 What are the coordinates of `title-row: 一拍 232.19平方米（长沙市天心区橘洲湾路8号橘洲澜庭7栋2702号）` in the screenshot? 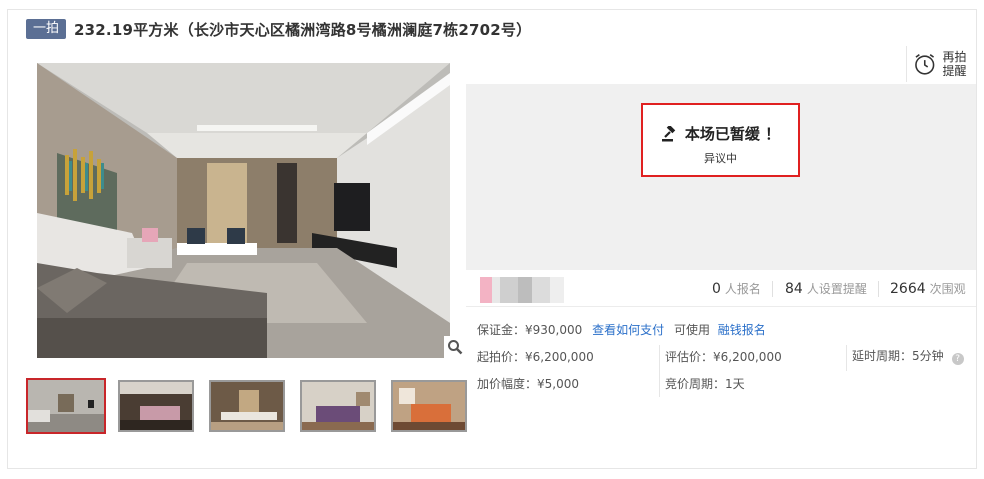 It's located at (278, 29).